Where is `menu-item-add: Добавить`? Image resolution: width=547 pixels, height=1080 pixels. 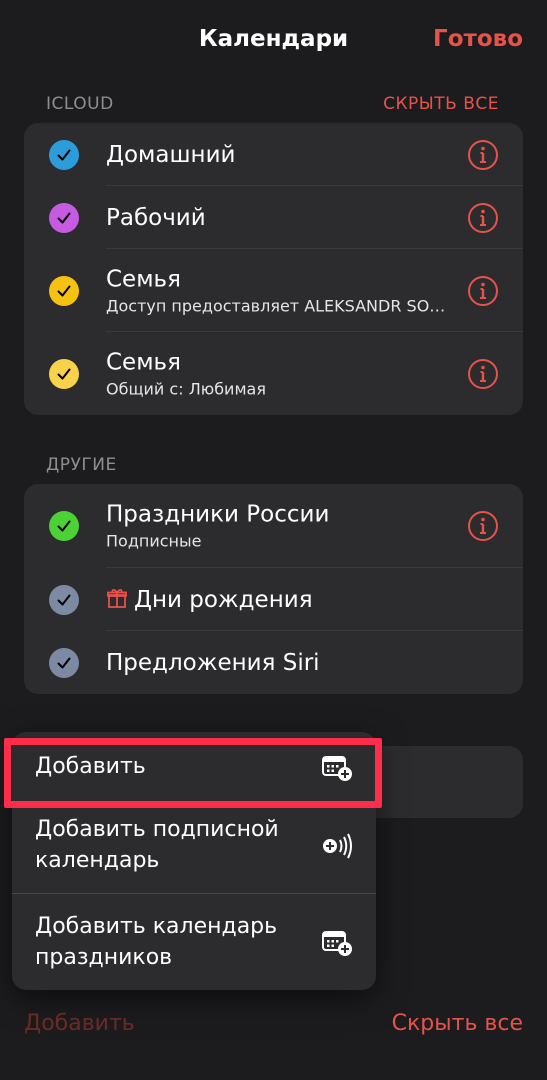
menu-item-add: Добавить is located at coordinates (194, 766).